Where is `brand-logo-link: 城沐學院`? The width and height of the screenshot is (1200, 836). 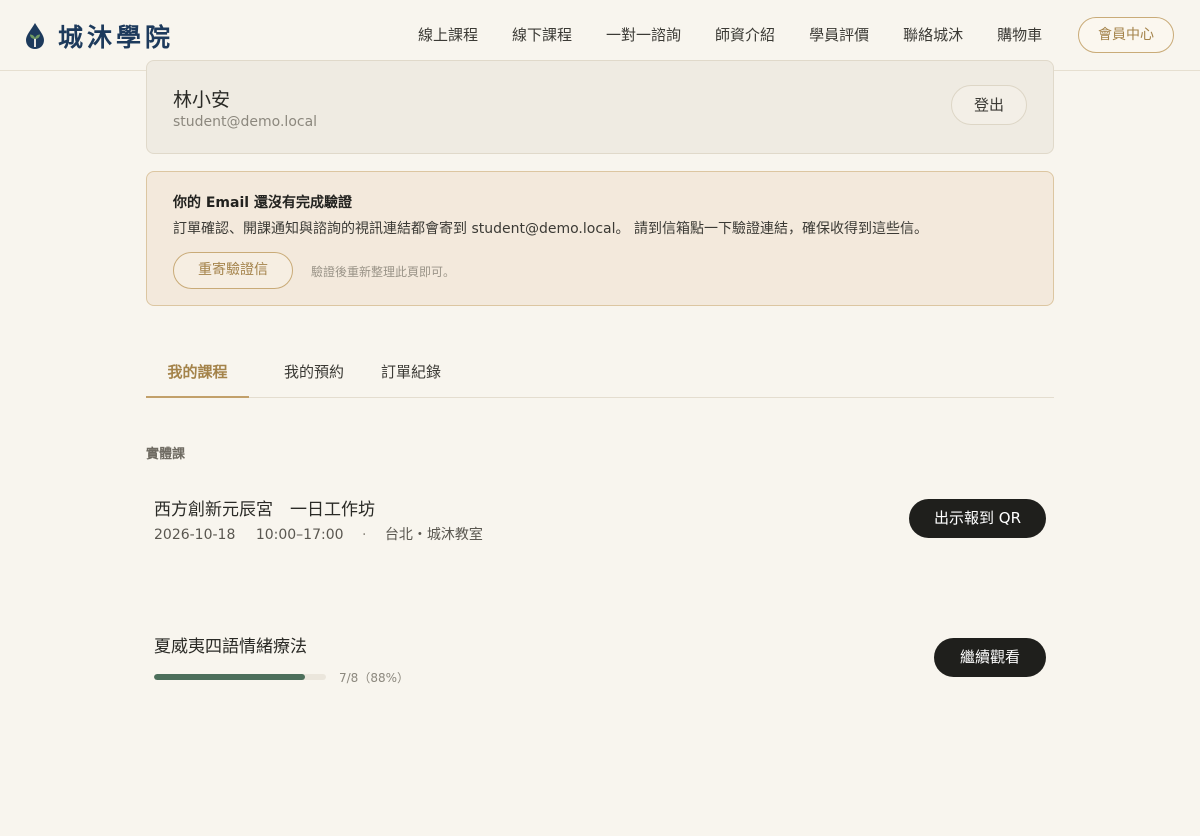
brand-logo-link: 城沐學院 is located at coordinates (99, 36).